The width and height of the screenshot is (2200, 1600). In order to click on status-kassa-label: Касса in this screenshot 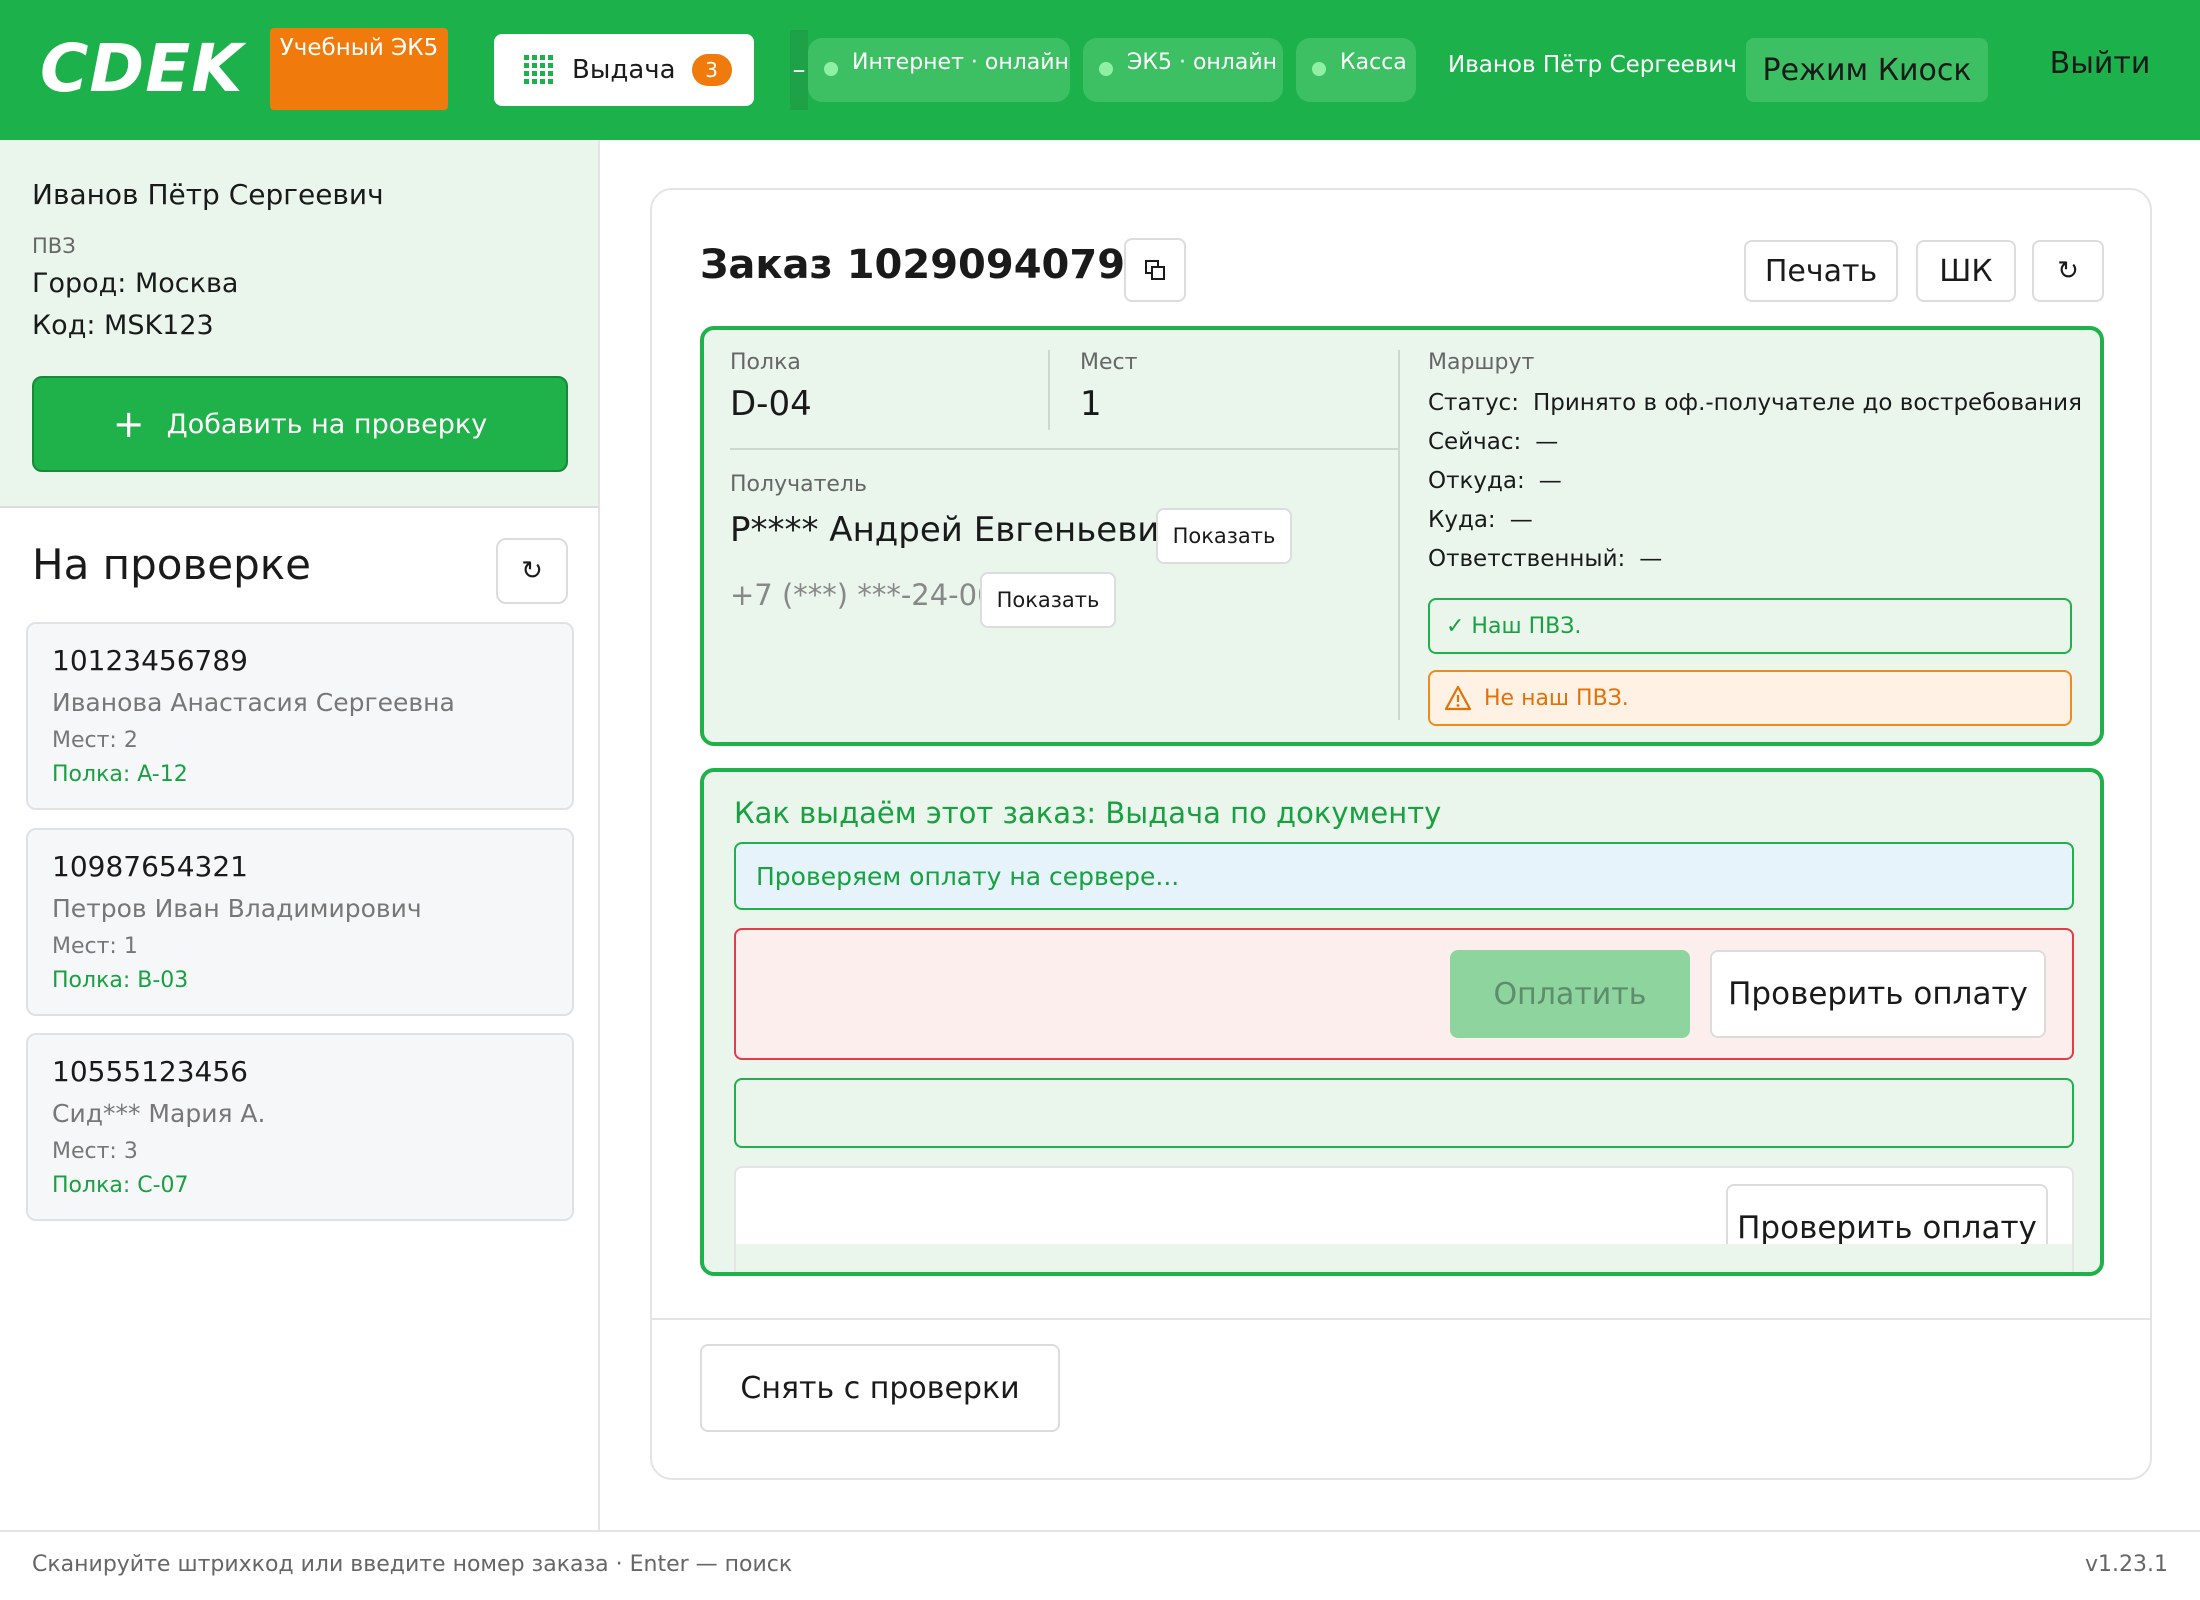, I will do `click(1373, 62)`.